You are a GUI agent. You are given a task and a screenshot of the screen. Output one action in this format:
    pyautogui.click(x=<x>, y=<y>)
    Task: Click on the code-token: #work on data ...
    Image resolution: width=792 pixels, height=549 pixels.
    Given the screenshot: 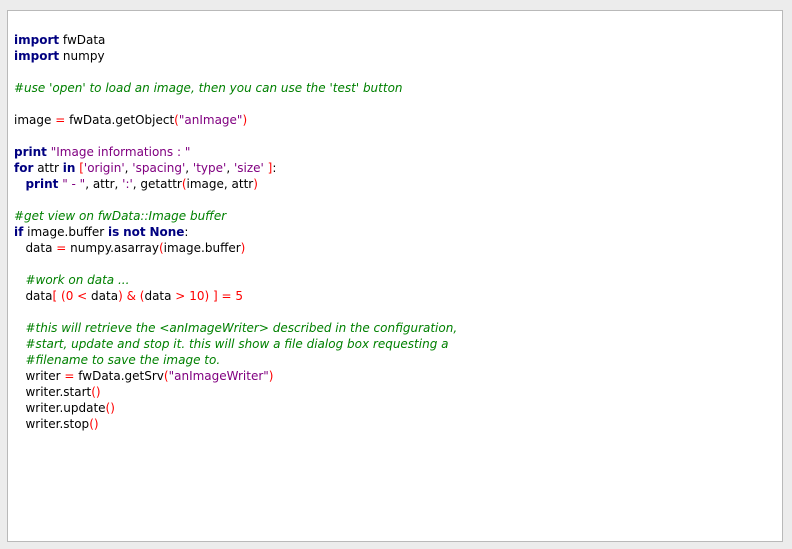 What is the action you would take?
    pyautogui.click(x=77, y=280)
    